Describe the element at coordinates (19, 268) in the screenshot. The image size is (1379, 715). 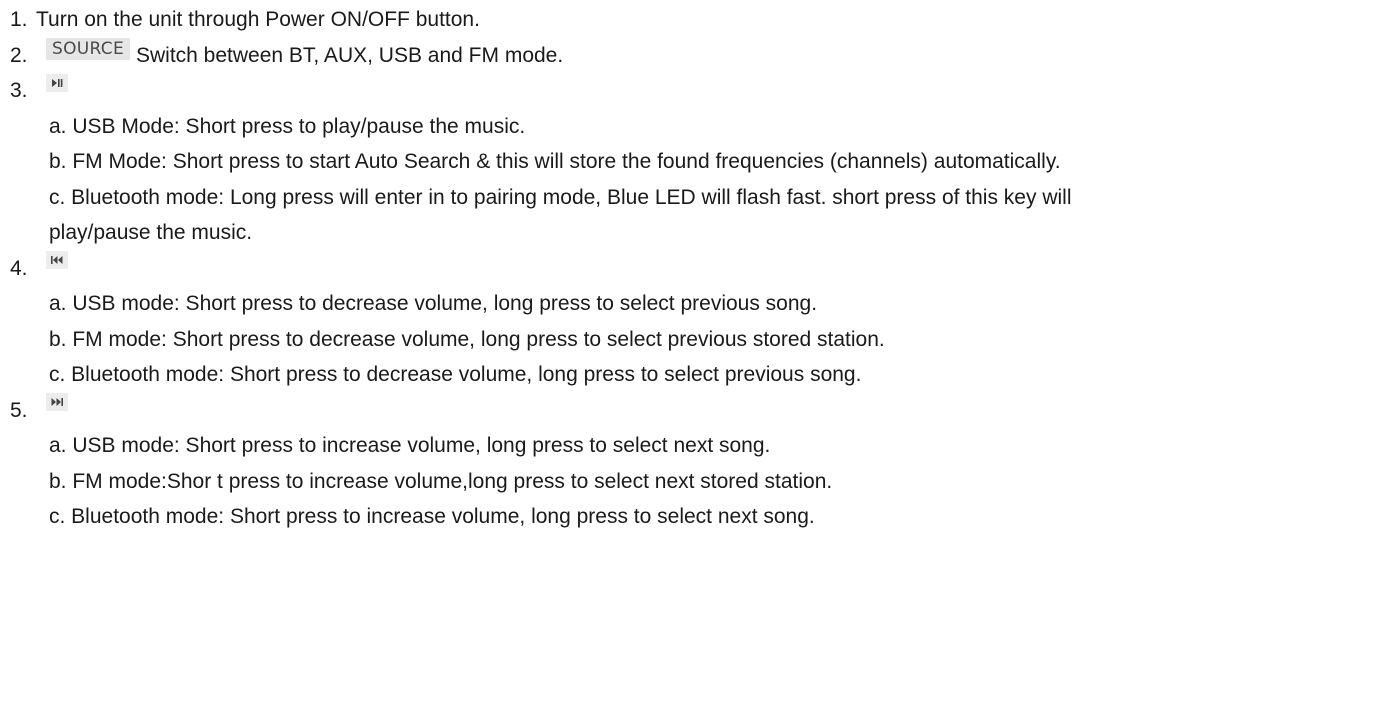
I see `list-number: 4.` at that location.